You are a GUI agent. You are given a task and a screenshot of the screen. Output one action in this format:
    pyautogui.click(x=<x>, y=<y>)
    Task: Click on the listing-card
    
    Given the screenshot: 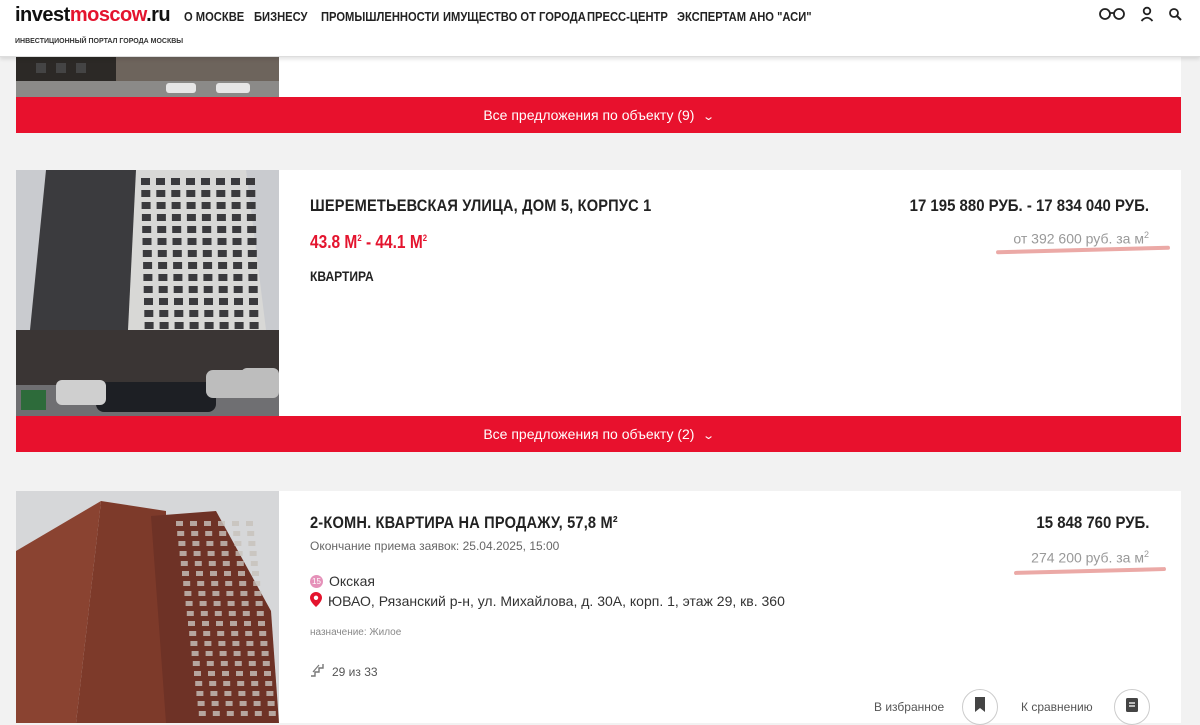 What is the action you would take?
    pyautogui.click(x=598, y=77)
    